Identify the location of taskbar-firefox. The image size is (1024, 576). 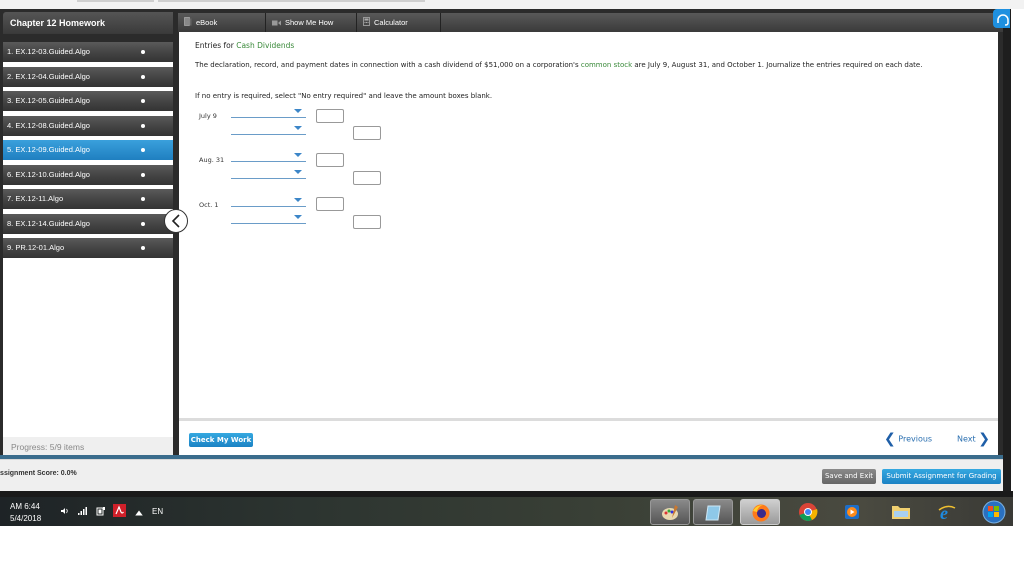
(760, 512).